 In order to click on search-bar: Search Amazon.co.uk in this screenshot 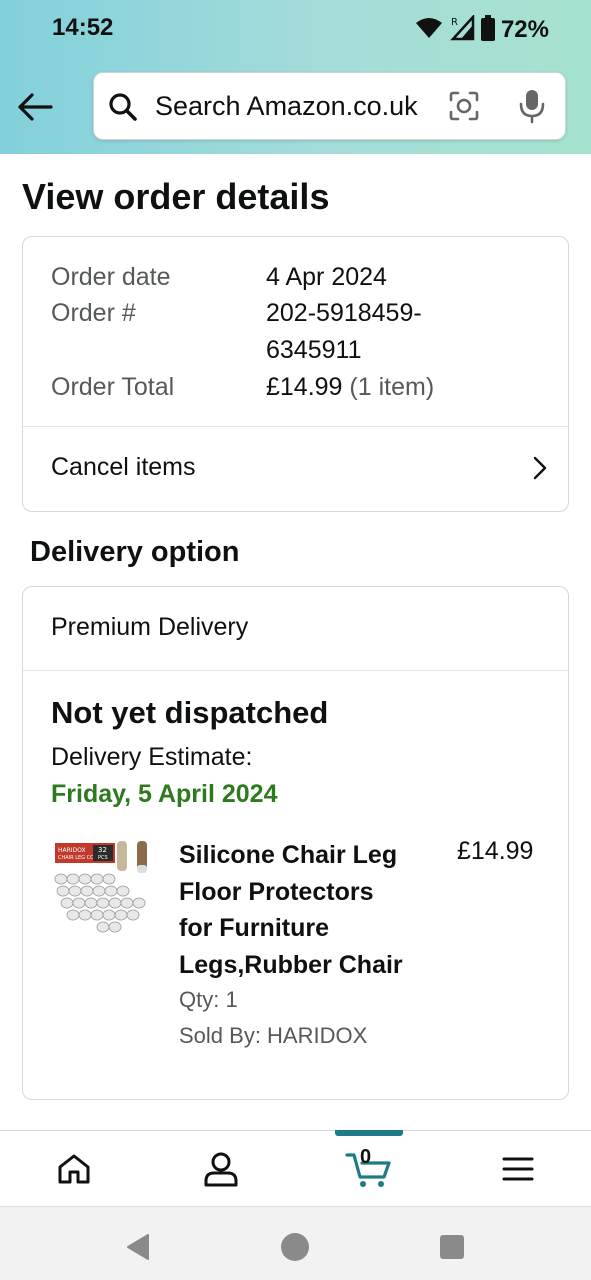, I will do `click(329, 106)`.